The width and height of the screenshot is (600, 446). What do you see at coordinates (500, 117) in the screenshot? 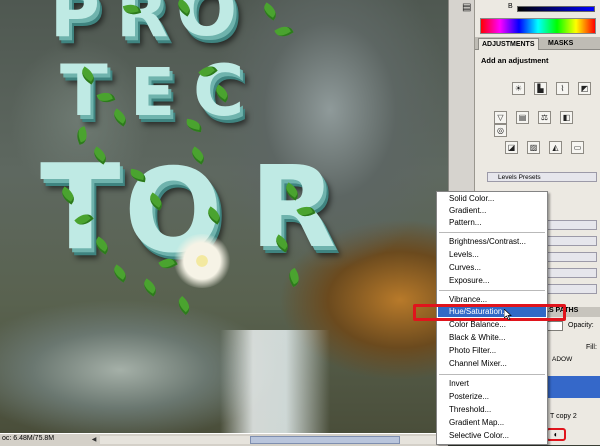
I see `vibrance-icon: ▽` at bounding box center [500, 117].